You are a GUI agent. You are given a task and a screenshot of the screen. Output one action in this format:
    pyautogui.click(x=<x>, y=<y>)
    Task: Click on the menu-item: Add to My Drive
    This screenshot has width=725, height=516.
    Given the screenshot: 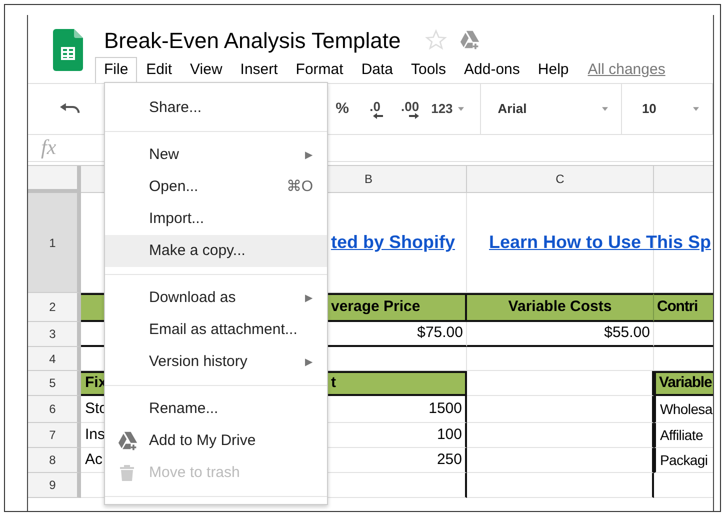 What is the action you would take?
    pyautogui.click(x=216, y=441)
    